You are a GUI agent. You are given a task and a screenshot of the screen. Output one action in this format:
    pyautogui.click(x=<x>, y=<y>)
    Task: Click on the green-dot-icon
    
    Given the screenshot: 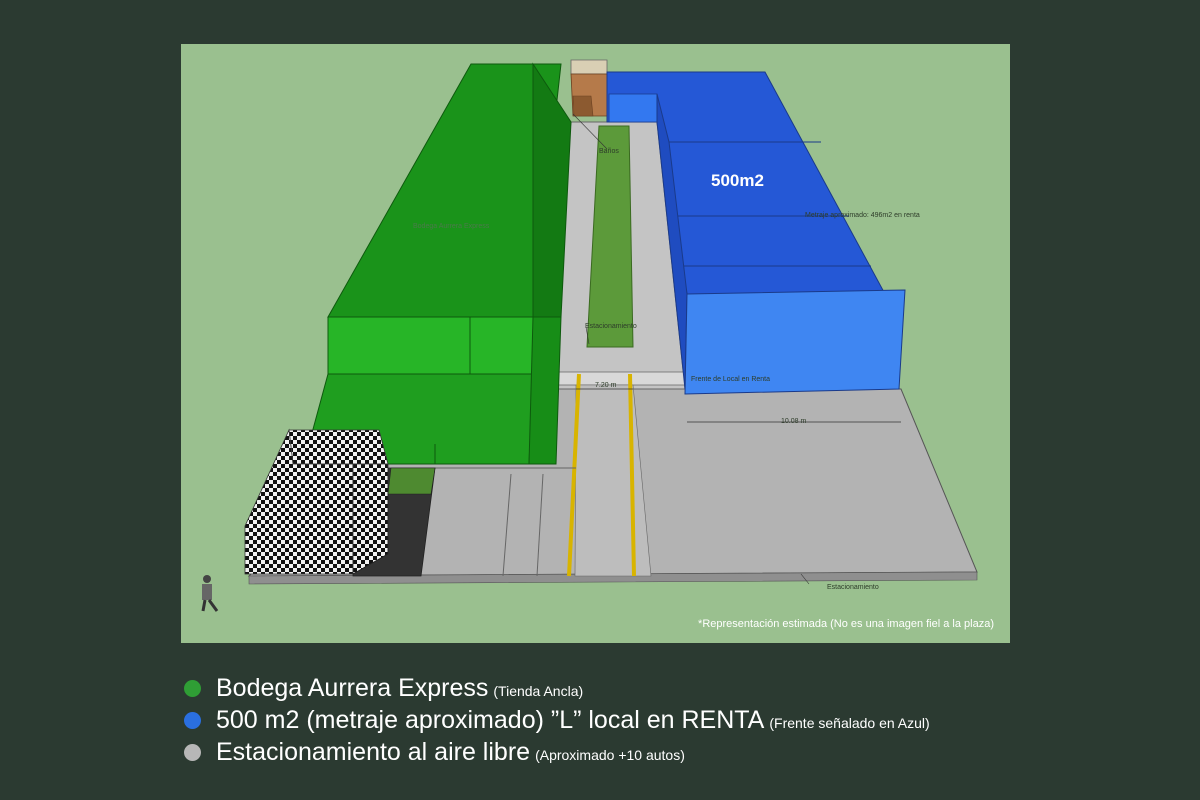 What is the action you would take?
    pyautogui.click(x=192, y=688)
    